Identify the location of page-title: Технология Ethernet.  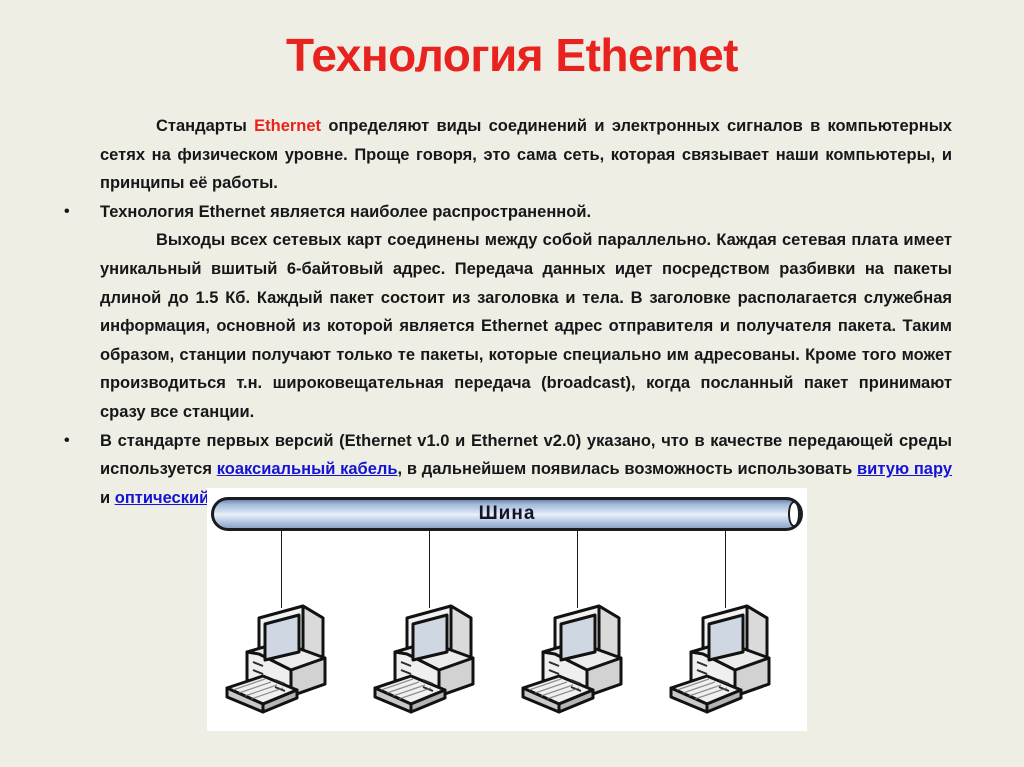
(512, 55).